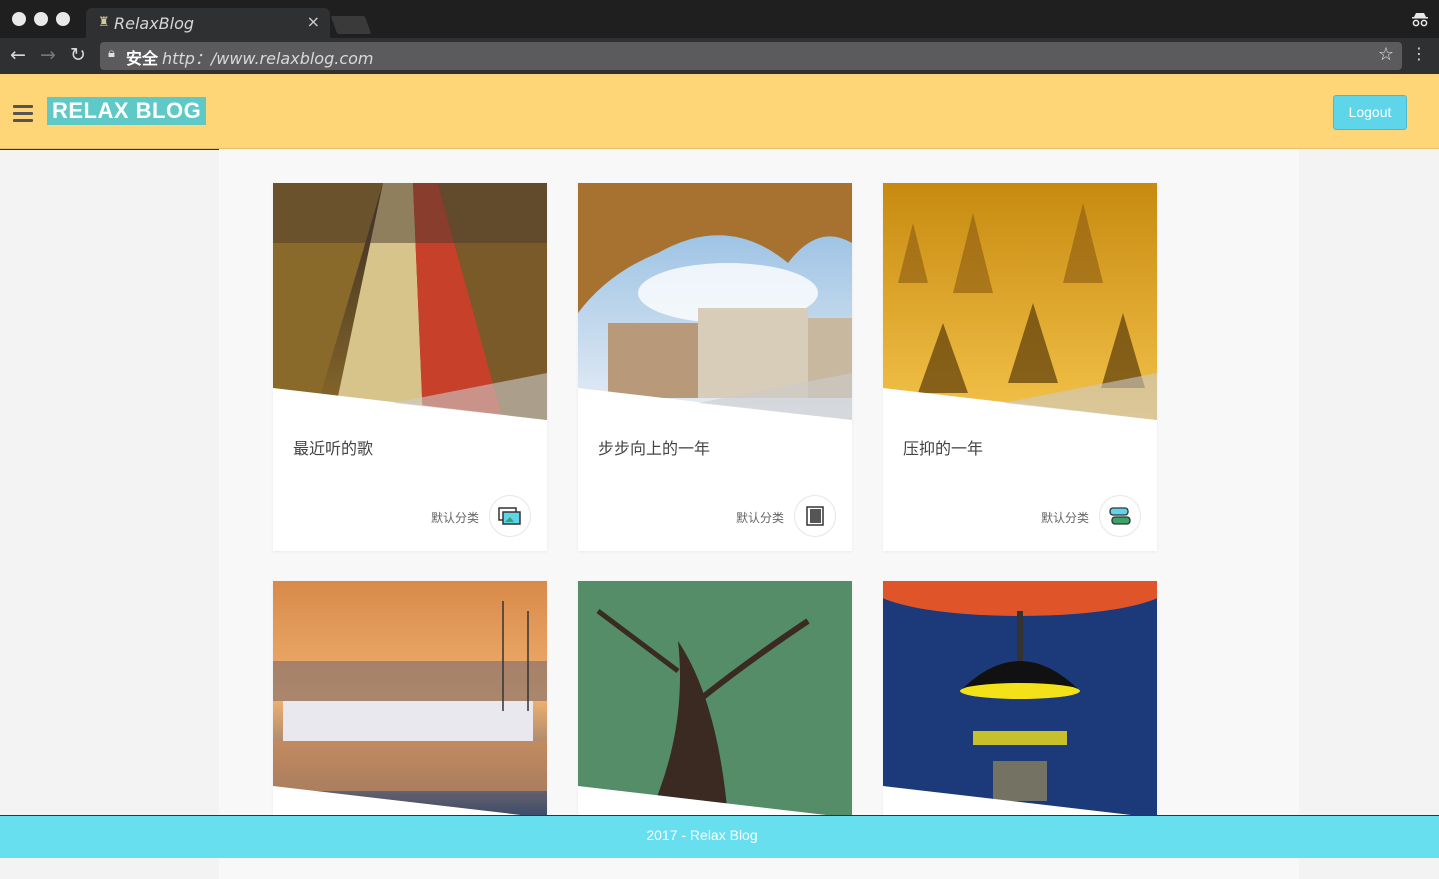  I want to click on post-card: 压抑的一年 默认分类, so click(1020, 367).